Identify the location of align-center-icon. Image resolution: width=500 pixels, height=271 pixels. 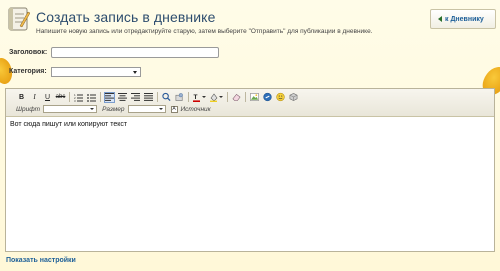
(122, 97).